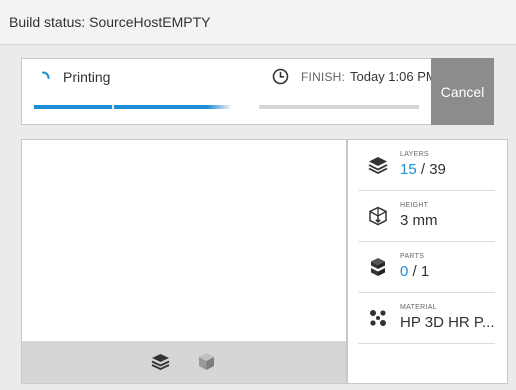  I want to click on height-label: HEIGHT, so click(414, 205).